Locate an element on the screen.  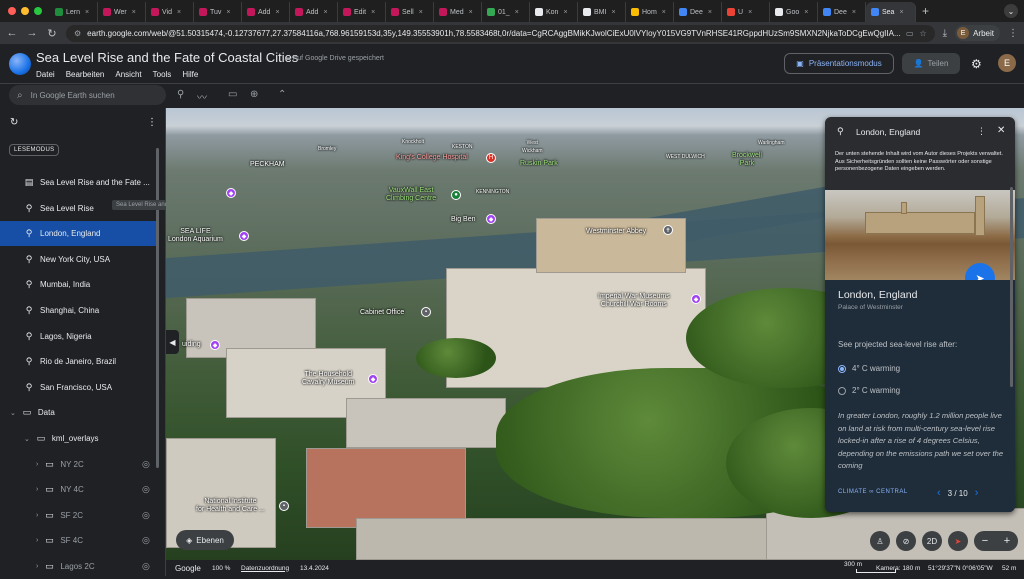
project-item: ⚲ Shanghai, China is located at coordinates (79, 310).